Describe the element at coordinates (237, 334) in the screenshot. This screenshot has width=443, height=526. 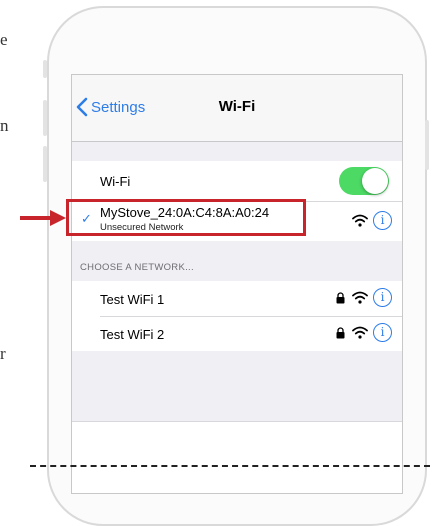
I see `network-row-2: Test WiFi 2 i` at that location.